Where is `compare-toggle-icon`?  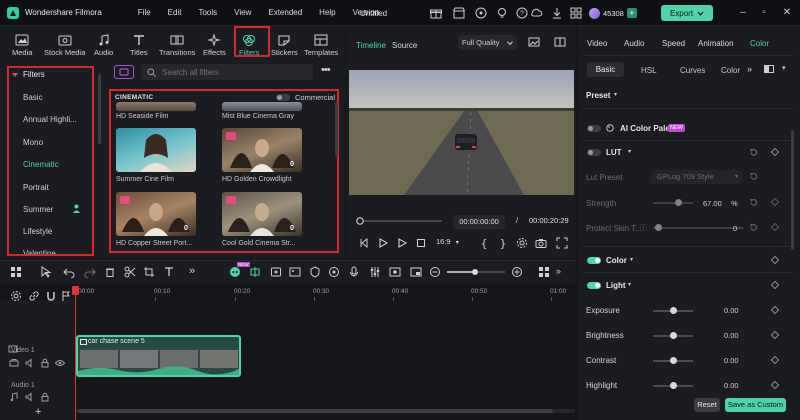 compare-toggle-icon is located at coordinates (769, 69).